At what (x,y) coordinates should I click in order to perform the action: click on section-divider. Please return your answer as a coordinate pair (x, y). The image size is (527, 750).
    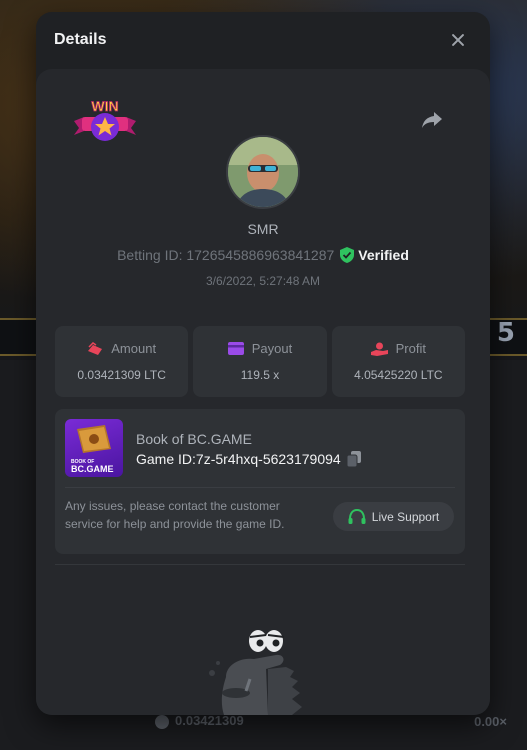
    Looking at the image, I should click on (260, 564).